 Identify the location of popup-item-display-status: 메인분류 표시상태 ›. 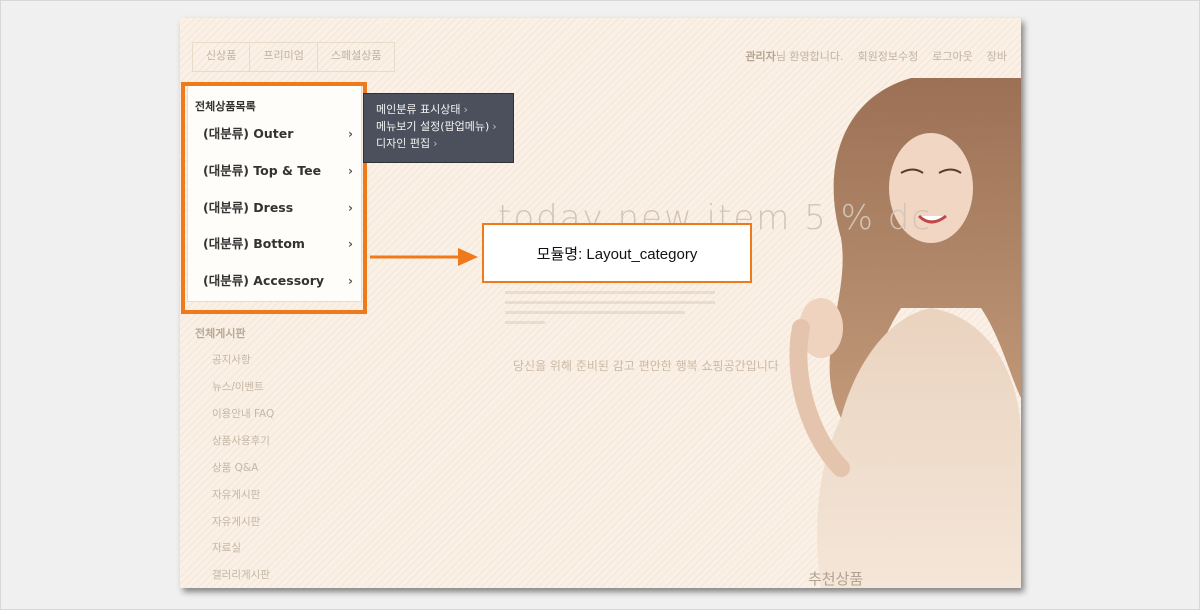
(438, 109).